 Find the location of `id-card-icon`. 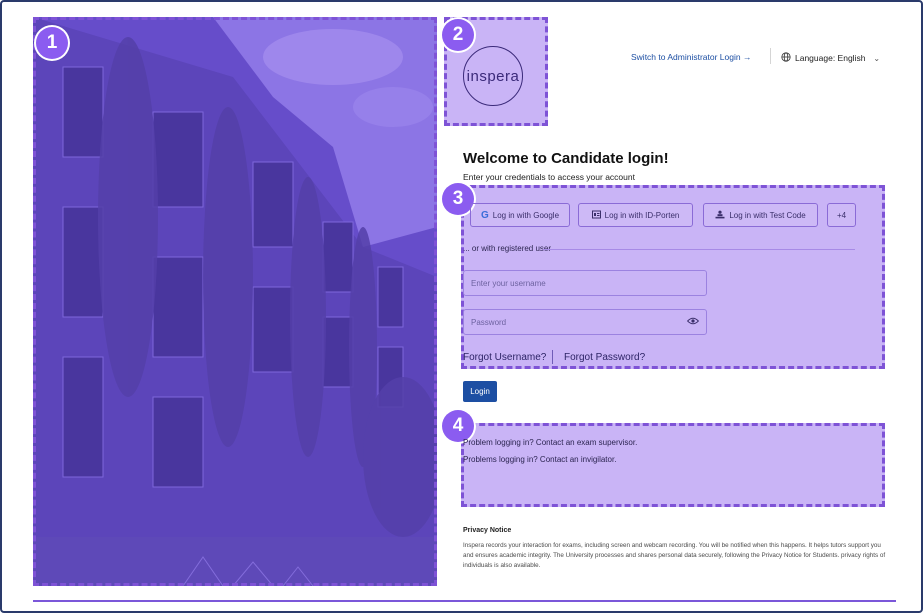

id-card-icon is located at coordinates (596, 215).